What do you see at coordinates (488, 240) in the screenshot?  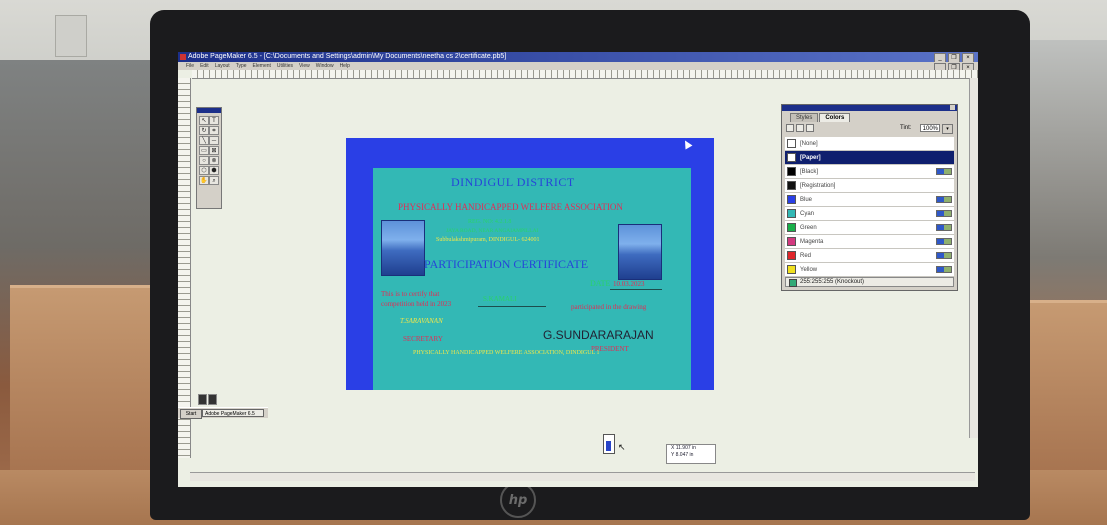 I see `cert-address-line2: Subbulakshmipuram, DINDIGUL- 624001` at bounding box center [488, 240].